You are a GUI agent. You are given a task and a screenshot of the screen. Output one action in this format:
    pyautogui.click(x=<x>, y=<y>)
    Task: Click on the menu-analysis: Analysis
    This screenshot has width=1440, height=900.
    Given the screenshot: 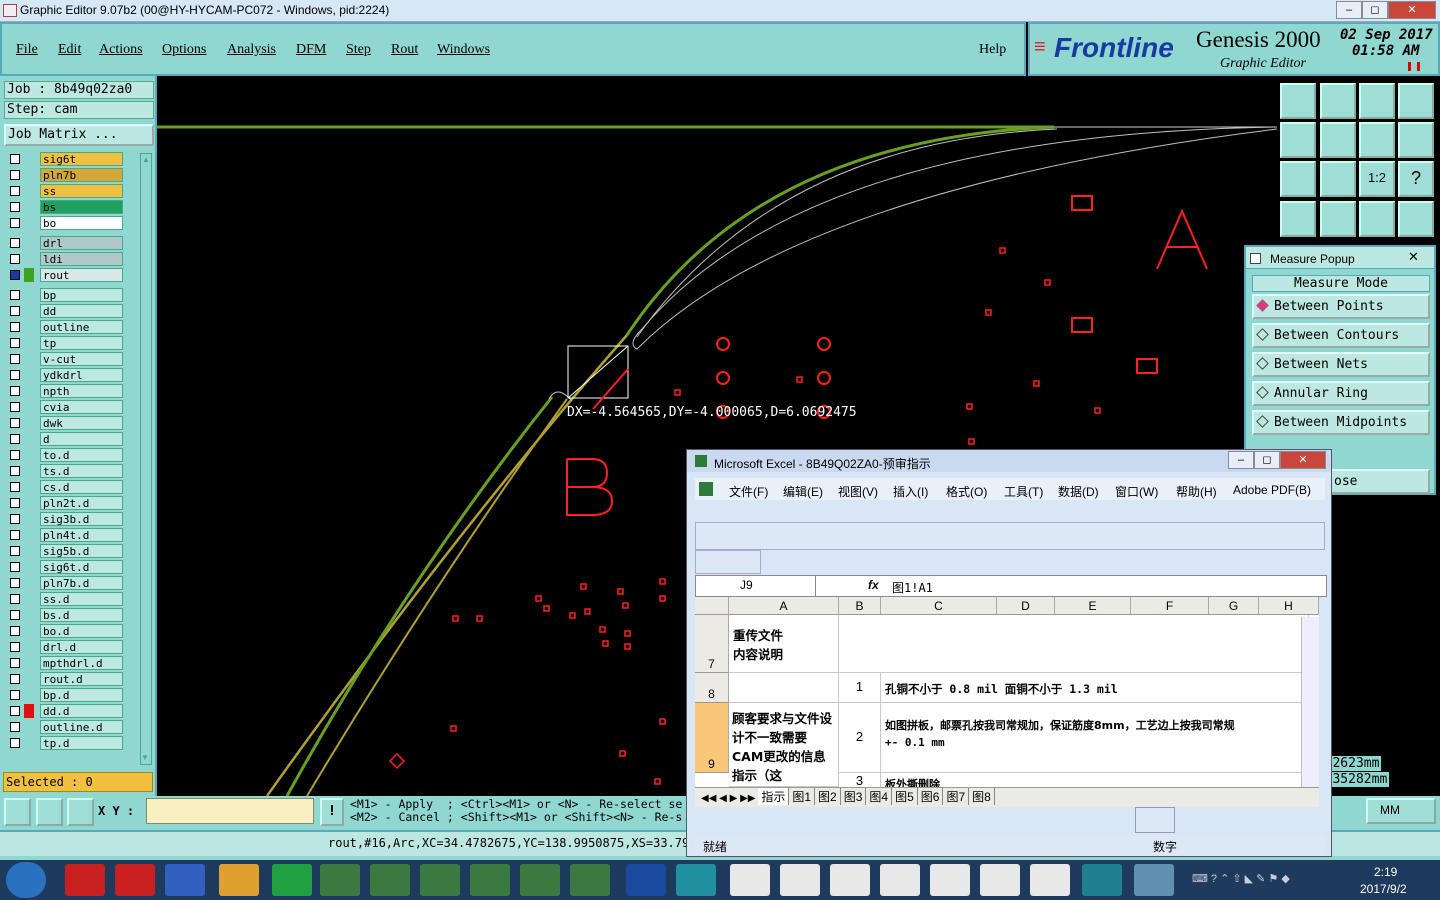 What is the action you would take?
    pyautogui.click(x=251, y=50)
    